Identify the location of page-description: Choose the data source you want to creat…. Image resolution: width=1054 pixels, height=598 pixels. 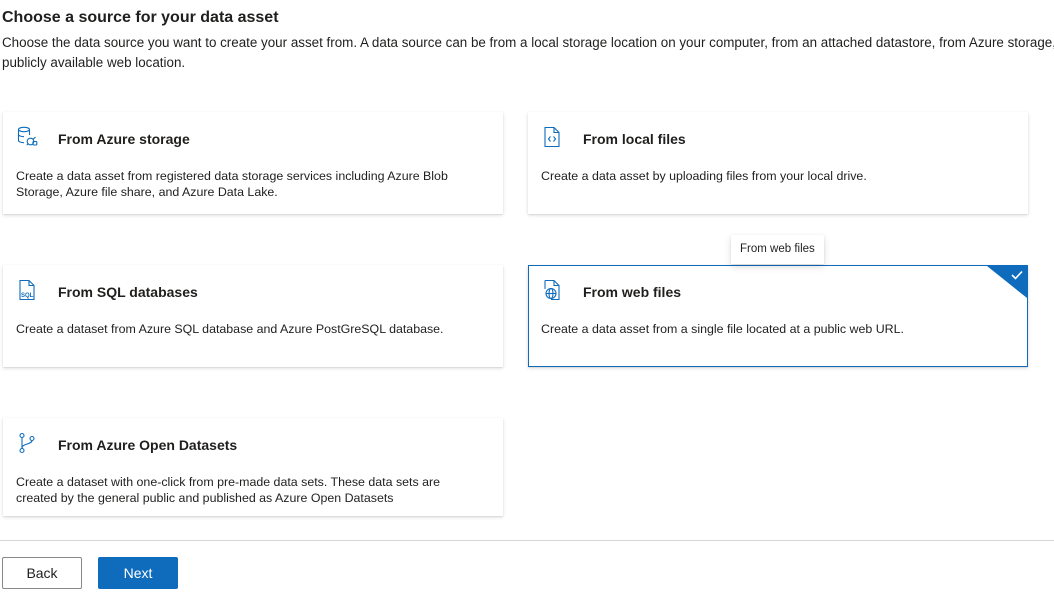
(528, 52).